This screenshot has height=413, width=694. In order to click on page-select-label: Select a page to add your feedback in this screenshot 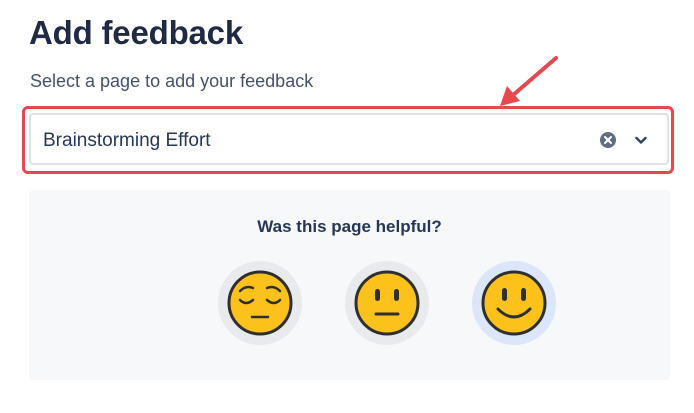, I will do `click(172, 81)`.